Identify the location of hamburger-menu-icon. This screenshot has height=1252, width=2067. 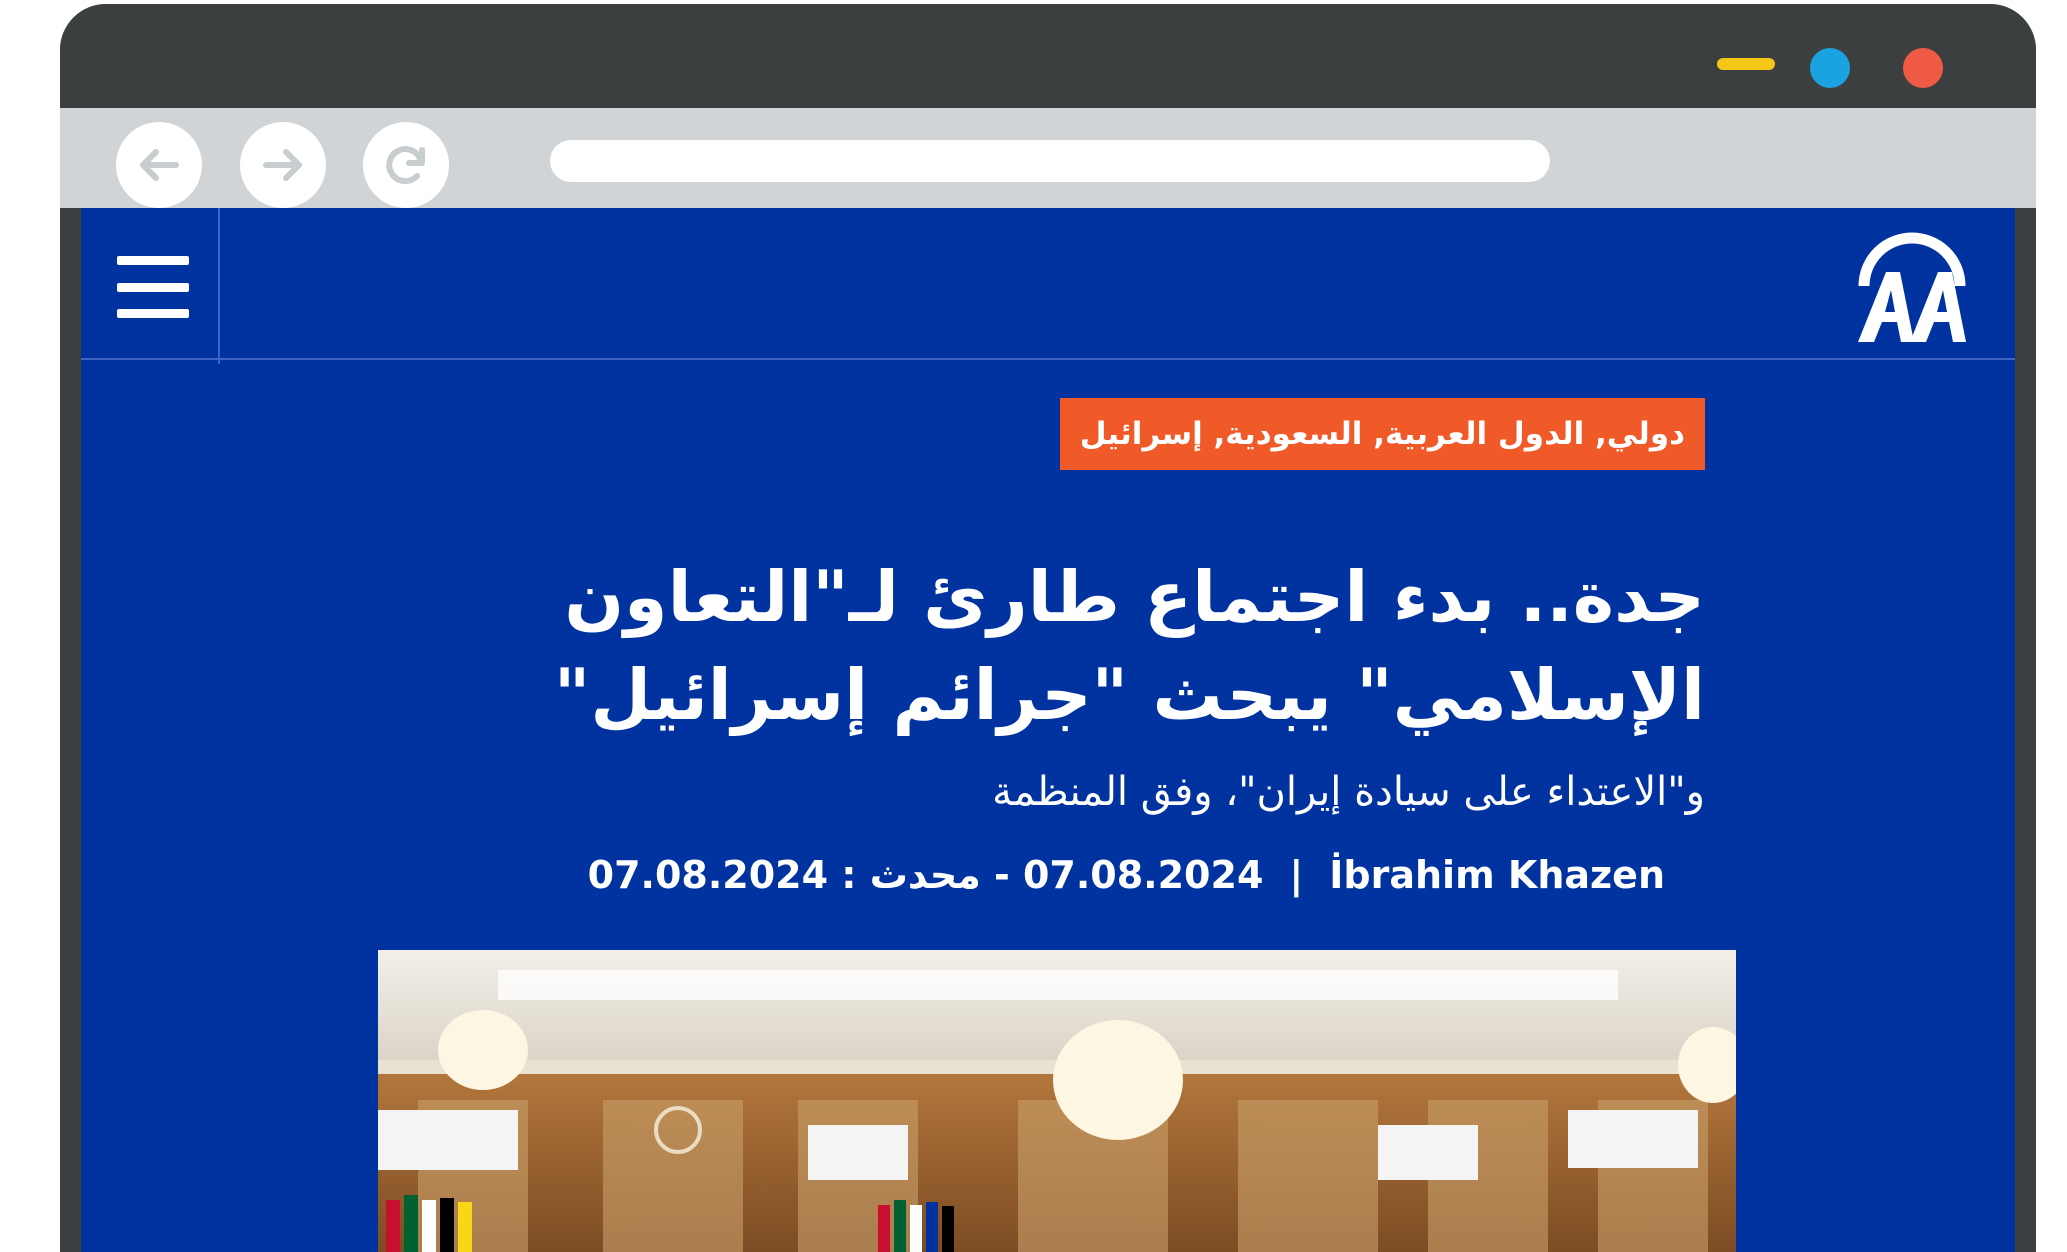
(153, 287).